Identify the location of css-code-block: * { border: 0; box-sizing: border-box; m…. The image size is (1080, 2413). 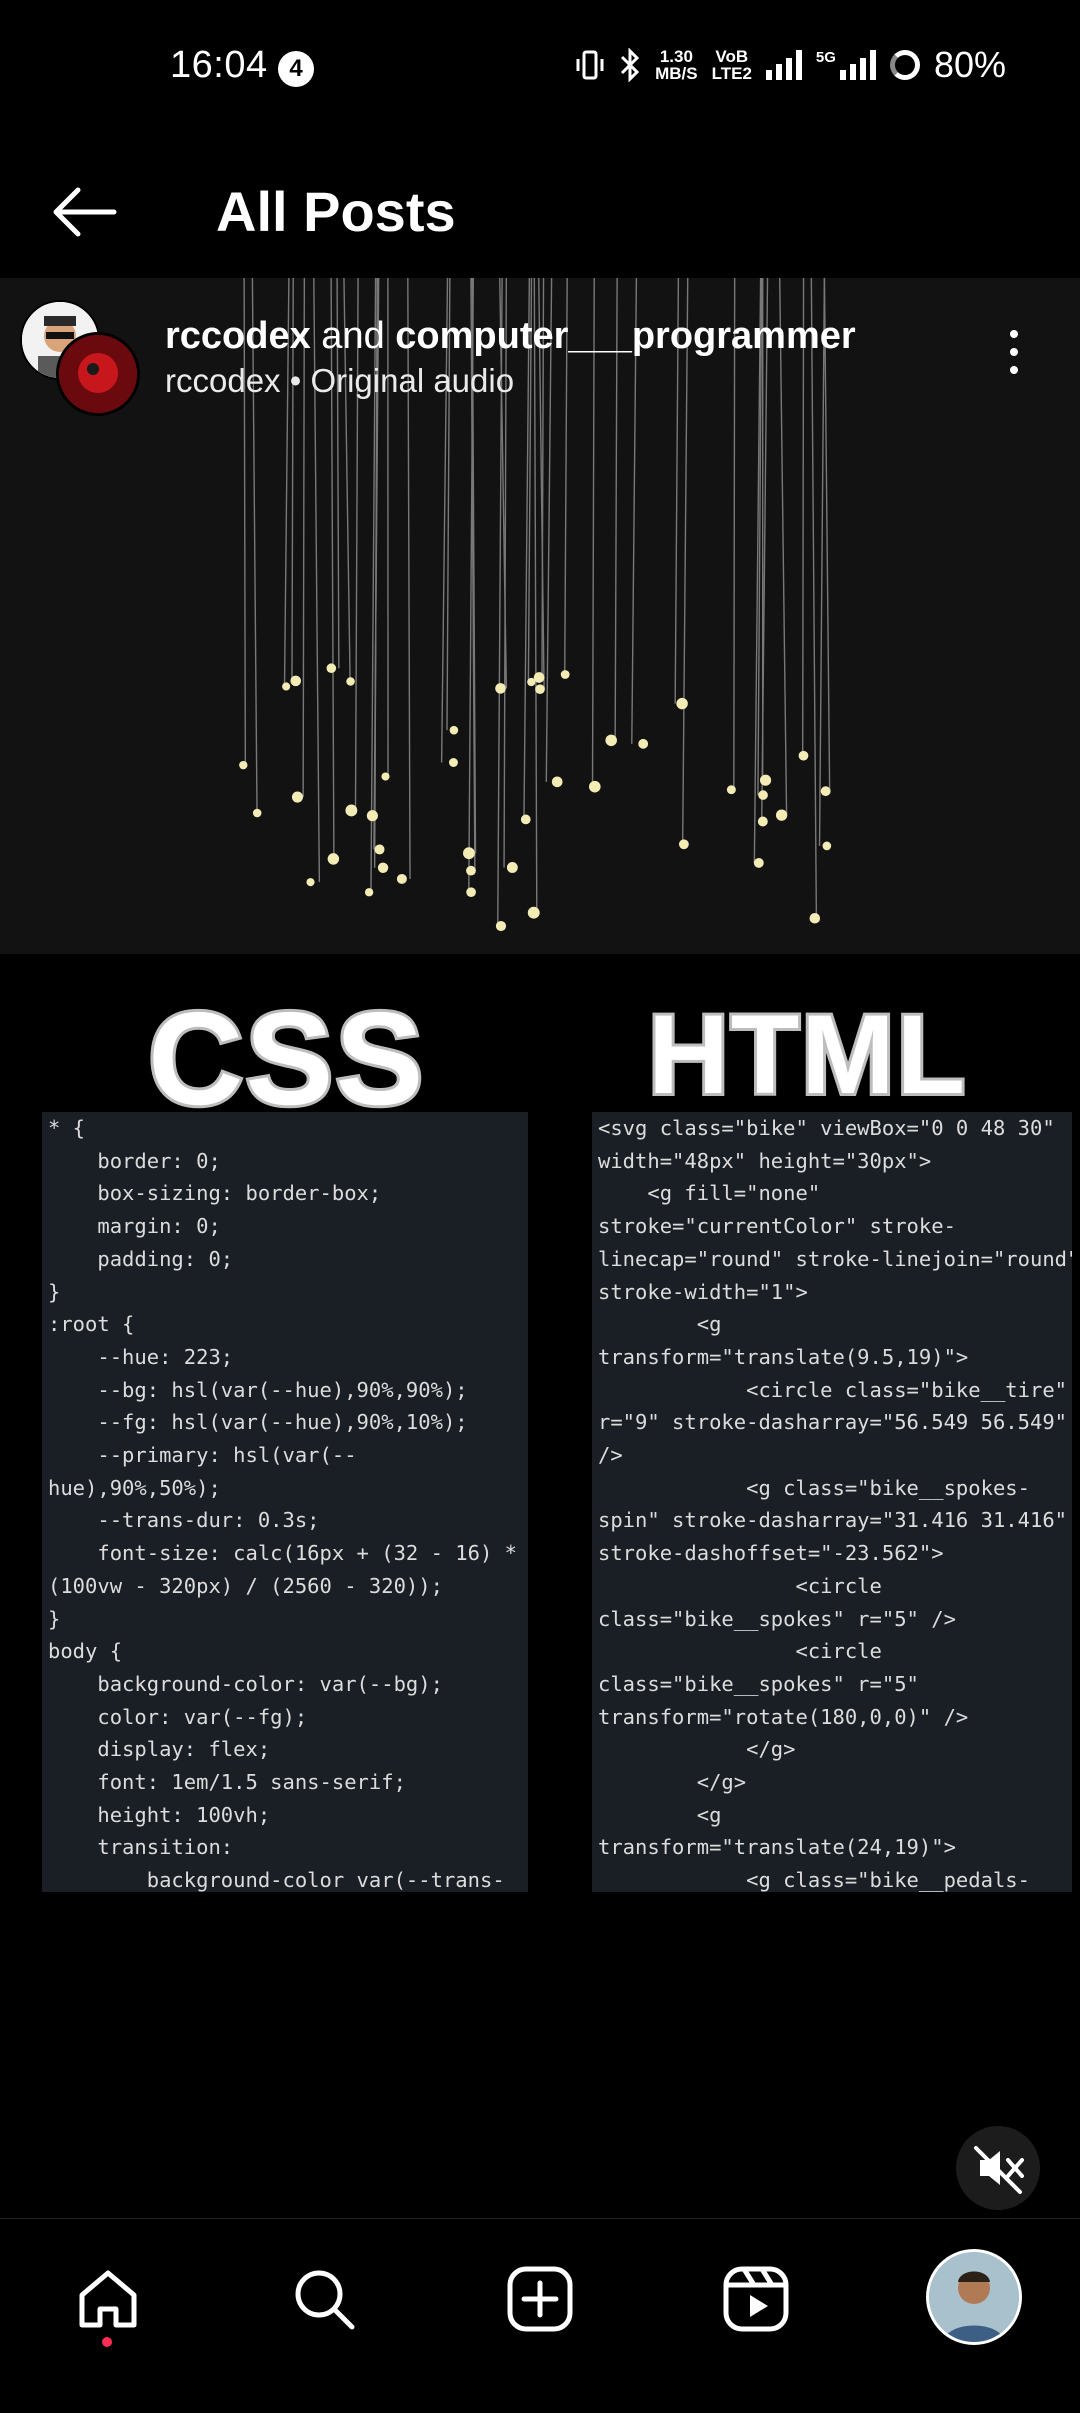
(285, 1502).